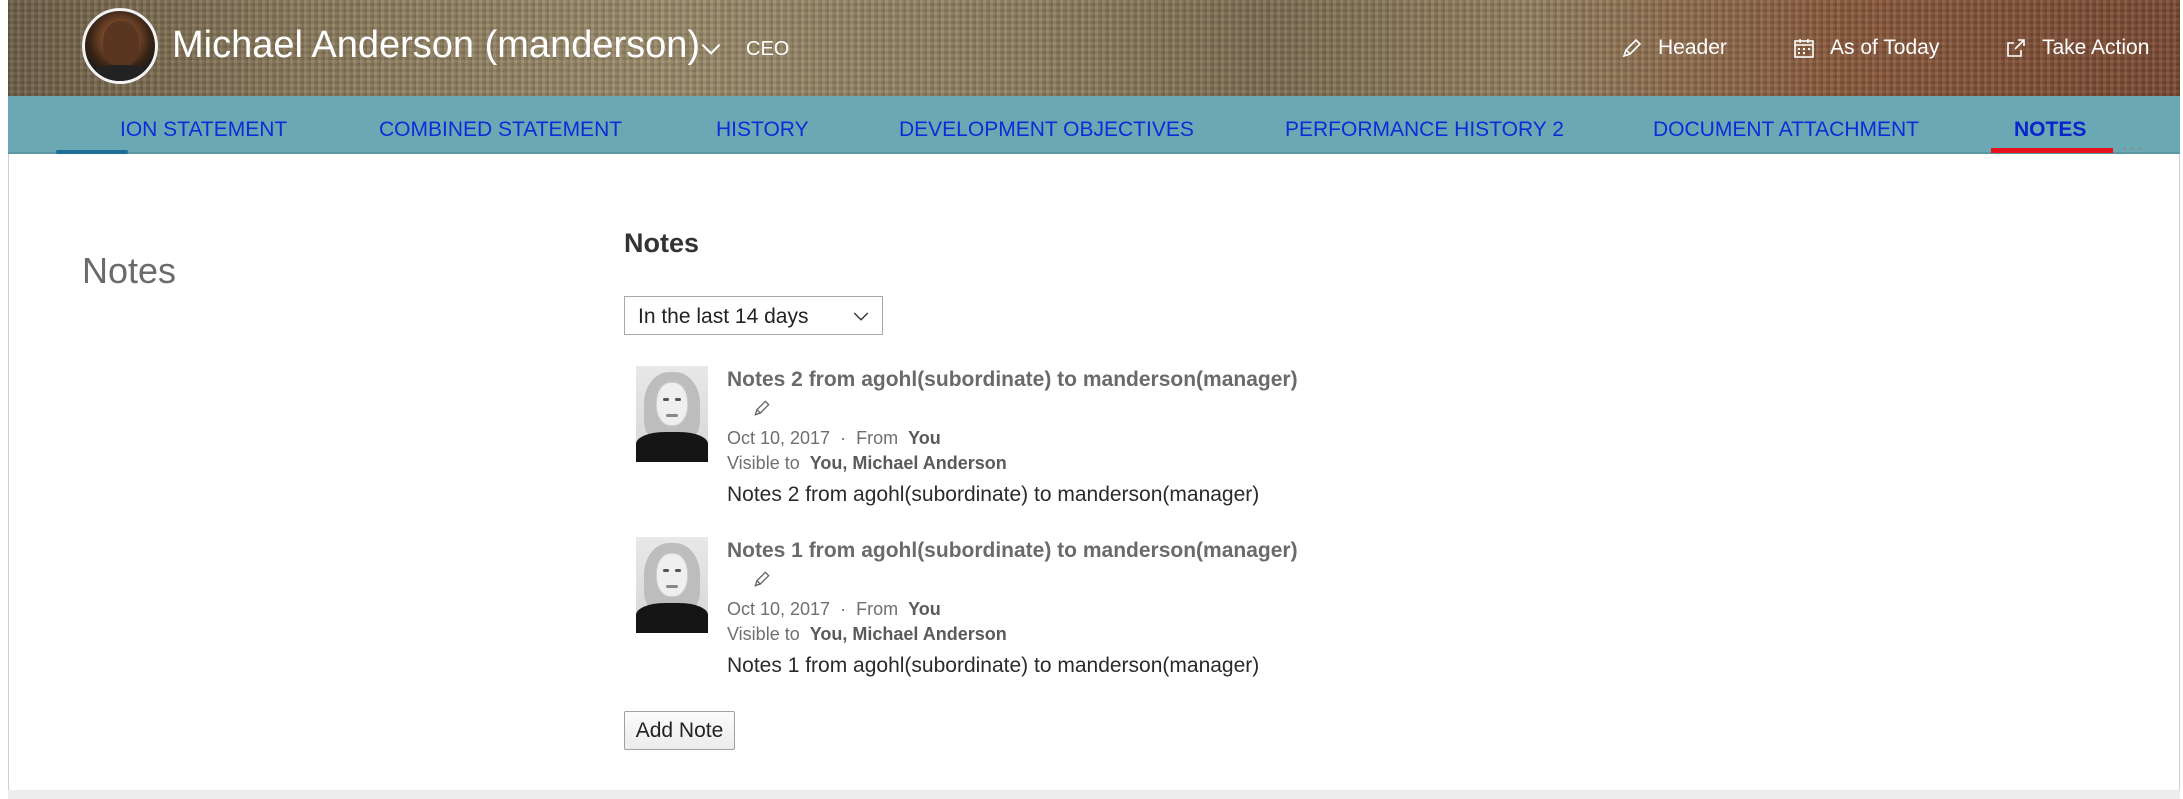  I want to click on date-filter-value: In the last 14 days, so click(723, 316).